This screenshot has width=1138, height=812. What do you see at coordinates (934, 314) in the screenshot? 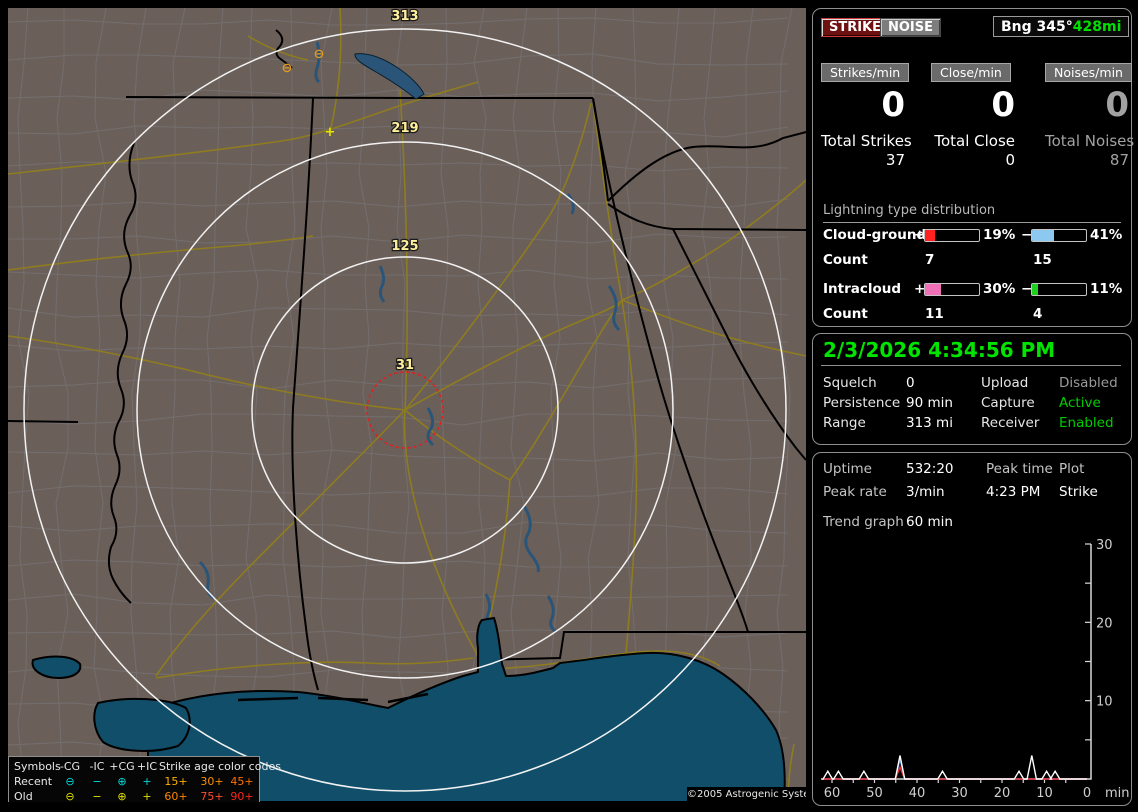
I see `ic-pos-count: 11` at bounding box center [934, 314].